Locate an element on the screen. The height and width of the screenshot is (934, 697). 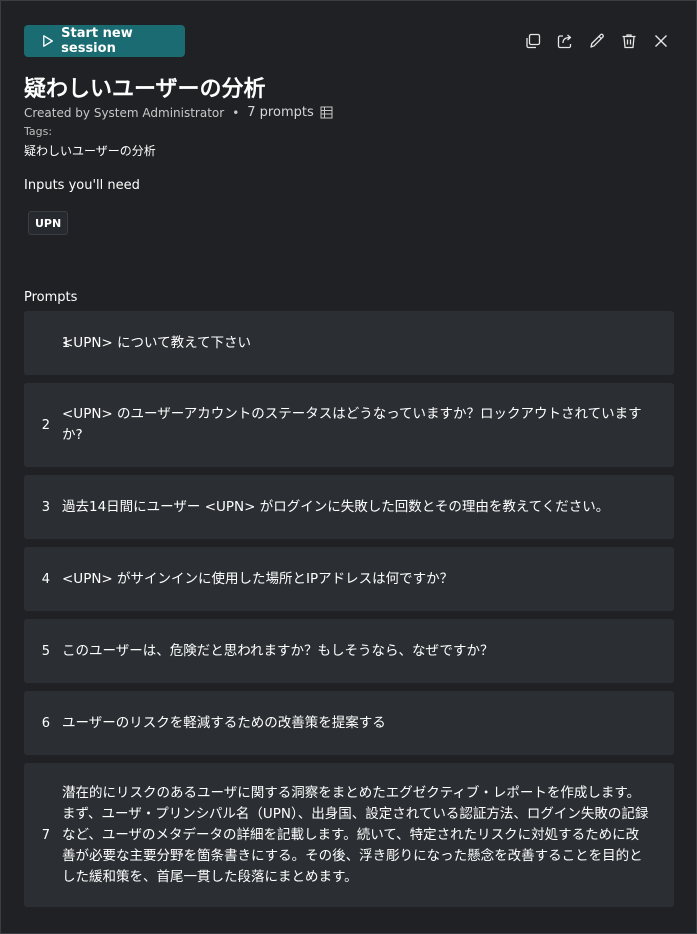
prompt-text: ユーザーのリスクを軽減するための改善策を提案する is located at coordinates (224, 722).